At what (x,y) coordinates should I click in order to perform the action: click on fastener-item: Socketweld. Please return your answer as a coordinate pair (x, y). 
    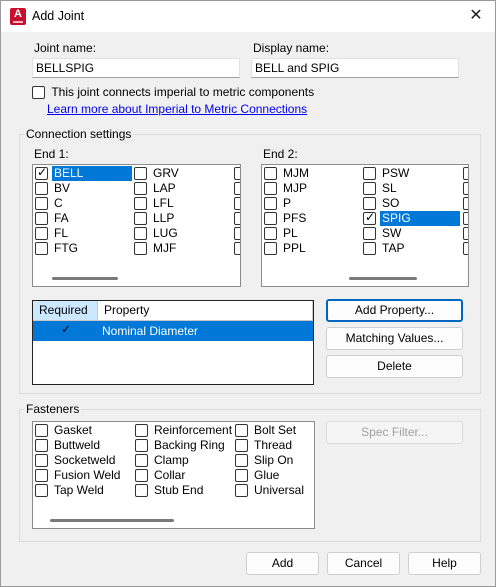
    Looking at the image, I should click on (76, 460).